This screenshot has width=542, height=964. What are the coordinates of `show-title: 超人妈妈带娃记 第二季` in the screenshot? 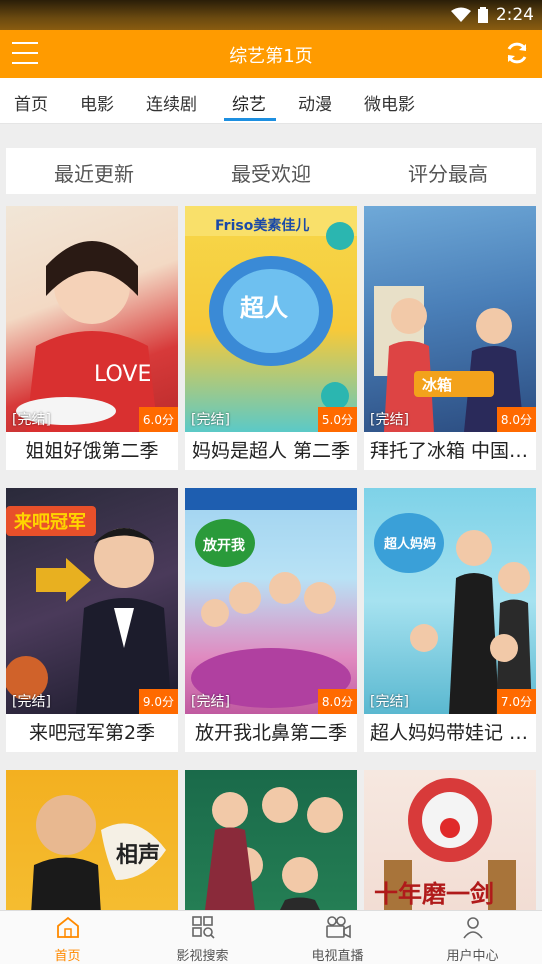 It's located at (453, 733).